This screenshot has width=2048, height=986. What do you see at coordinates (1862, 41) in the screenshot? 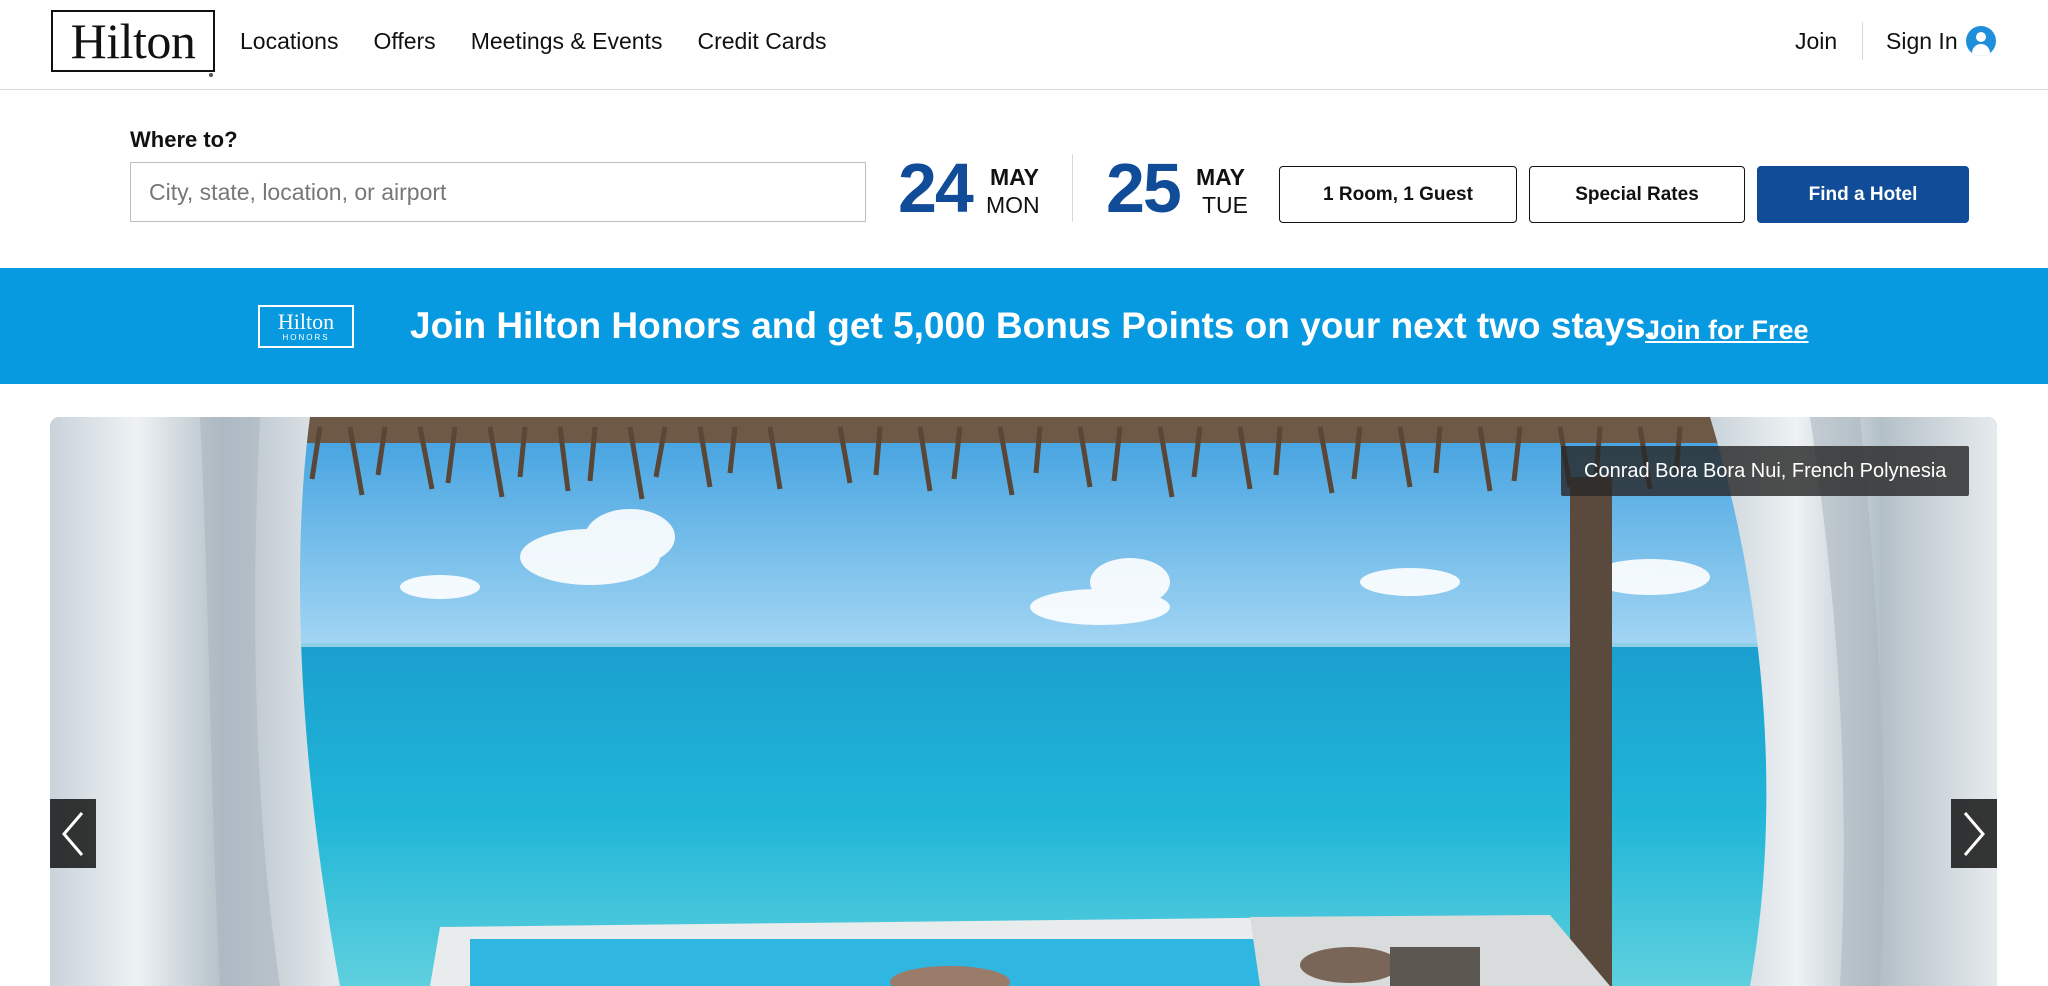
I see `header-divider` at bounding box center [1862, 41].